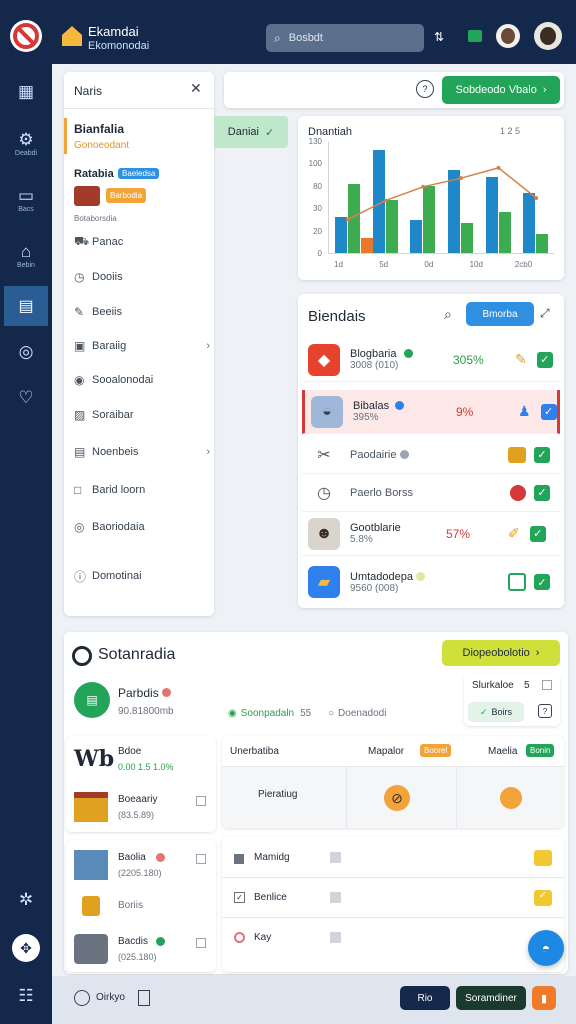  I want to click on filter-chip: Daniai ✓, so click(251, 132).